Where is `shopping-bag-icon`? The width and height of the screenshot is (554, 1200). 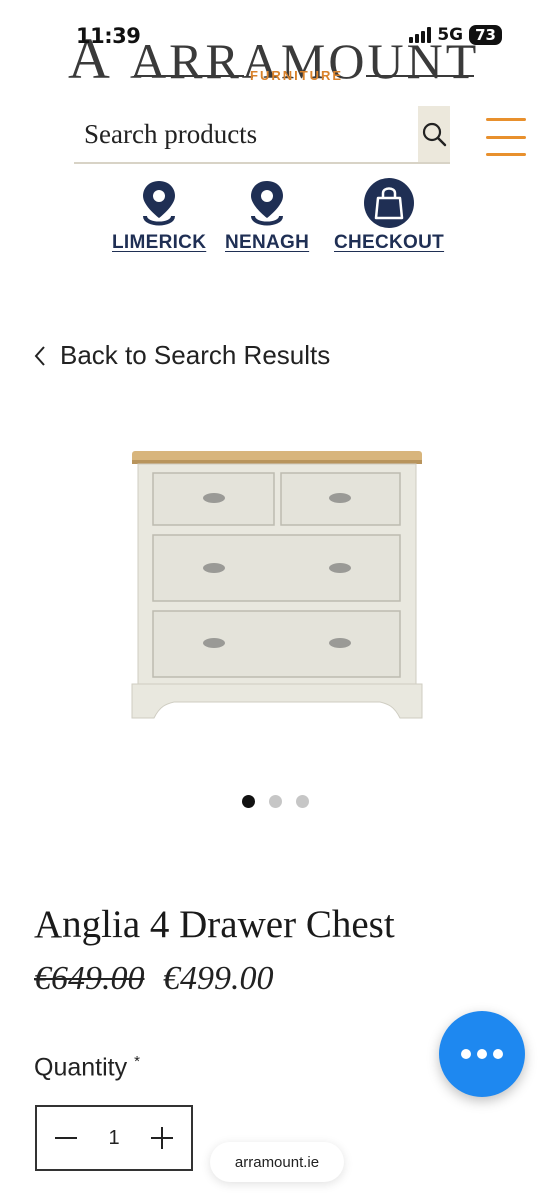
shopping-bag-icon is located at coordinates (389, 203).